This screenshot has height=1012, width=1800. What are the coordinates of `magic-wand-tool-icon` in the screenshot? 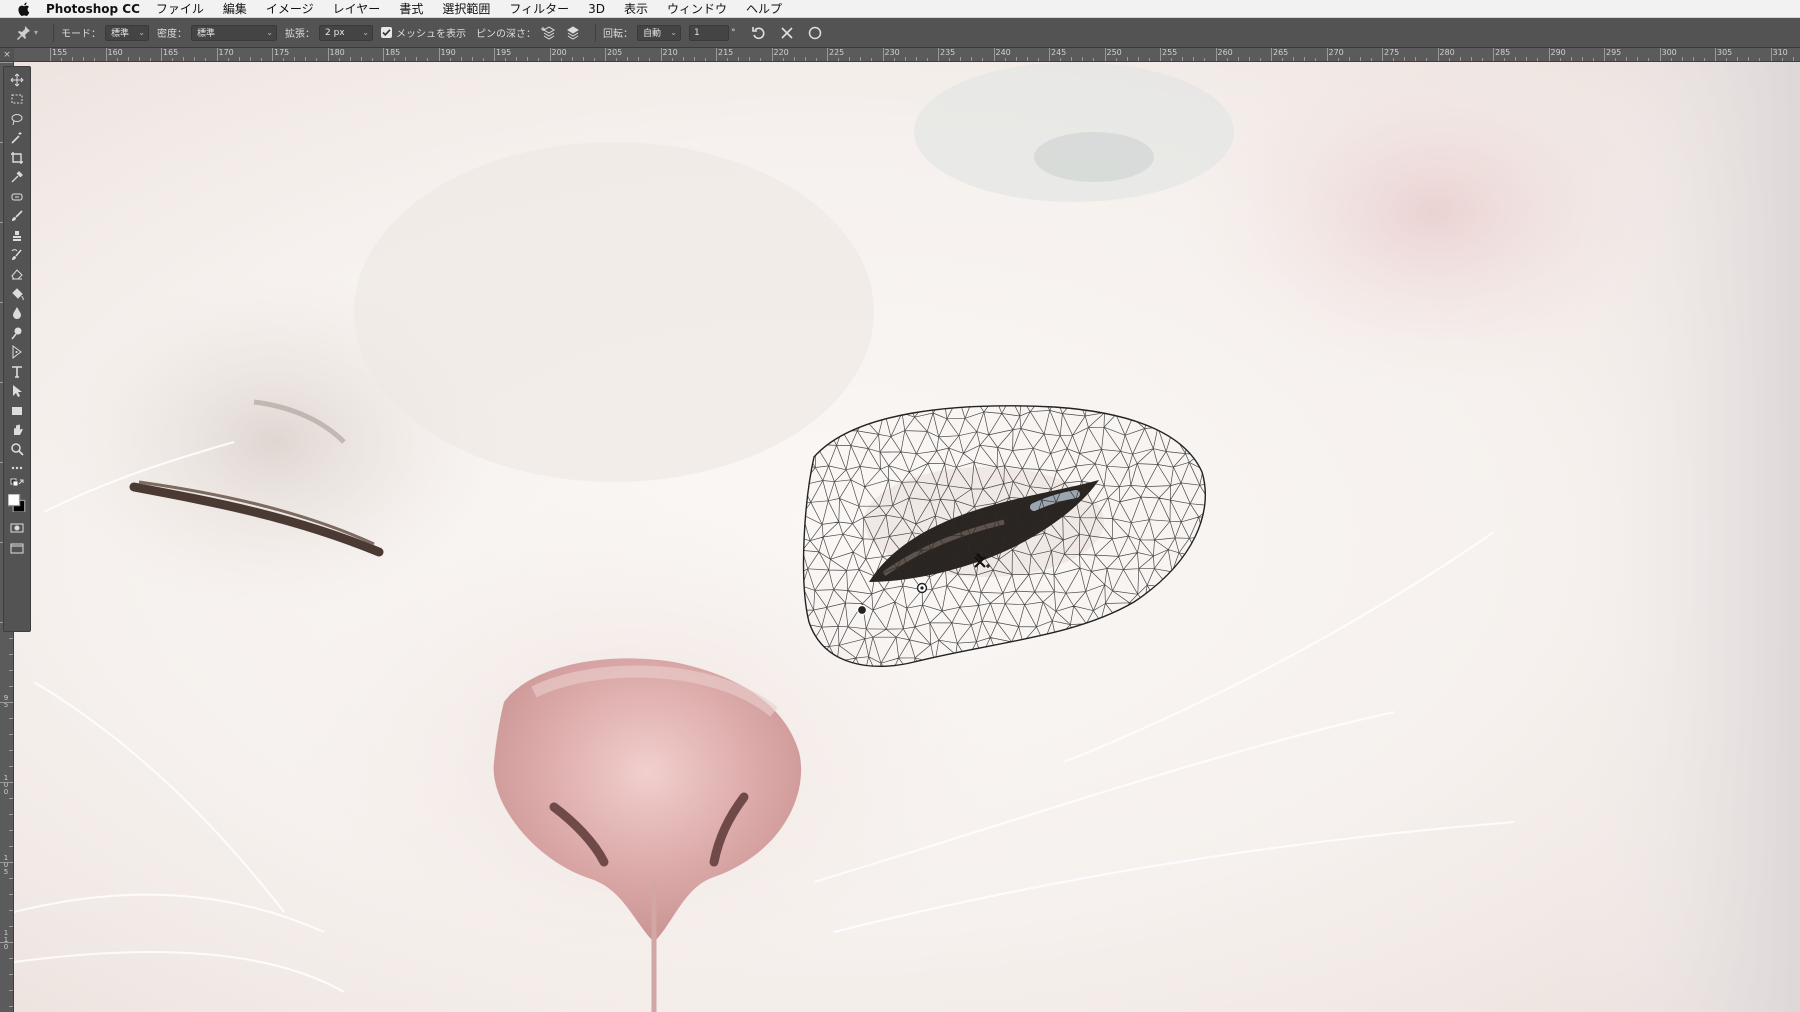 It's located at (17, 138).